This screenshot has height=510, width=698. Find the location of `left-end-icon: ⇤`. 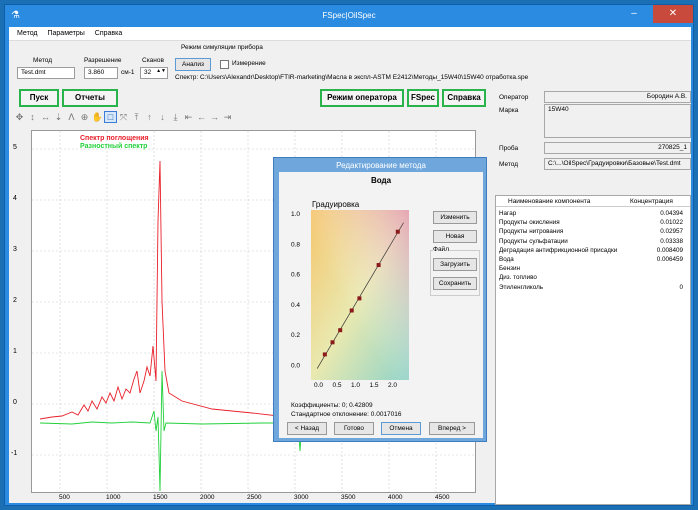

left-end-icon: ⇤ is located at coordinates (188, 117).